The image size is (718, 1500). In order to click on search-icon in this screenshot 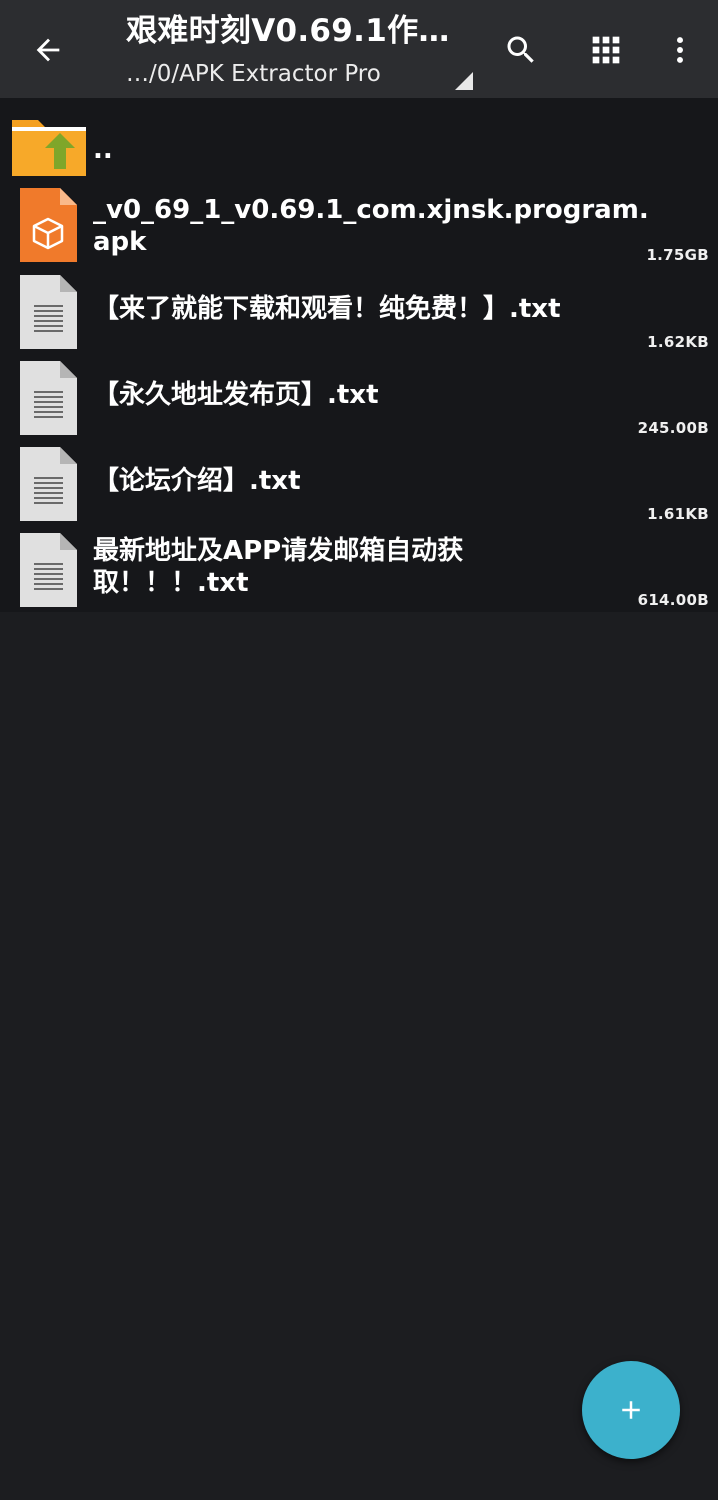, I will do `click(520, 49)`.